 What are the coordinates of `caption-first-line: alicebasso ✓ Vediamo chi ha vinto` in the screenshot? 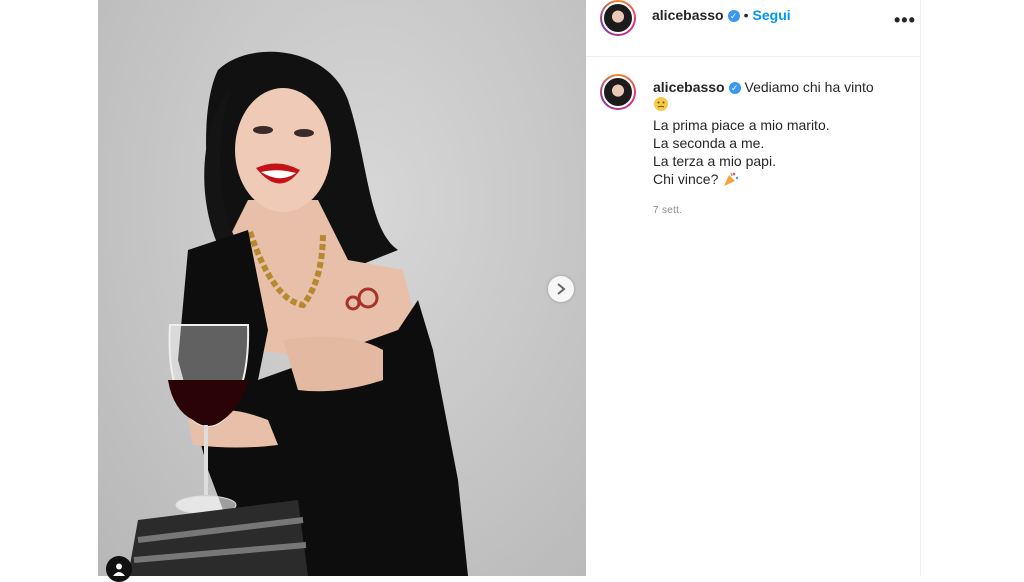 It's located at (780, 87).